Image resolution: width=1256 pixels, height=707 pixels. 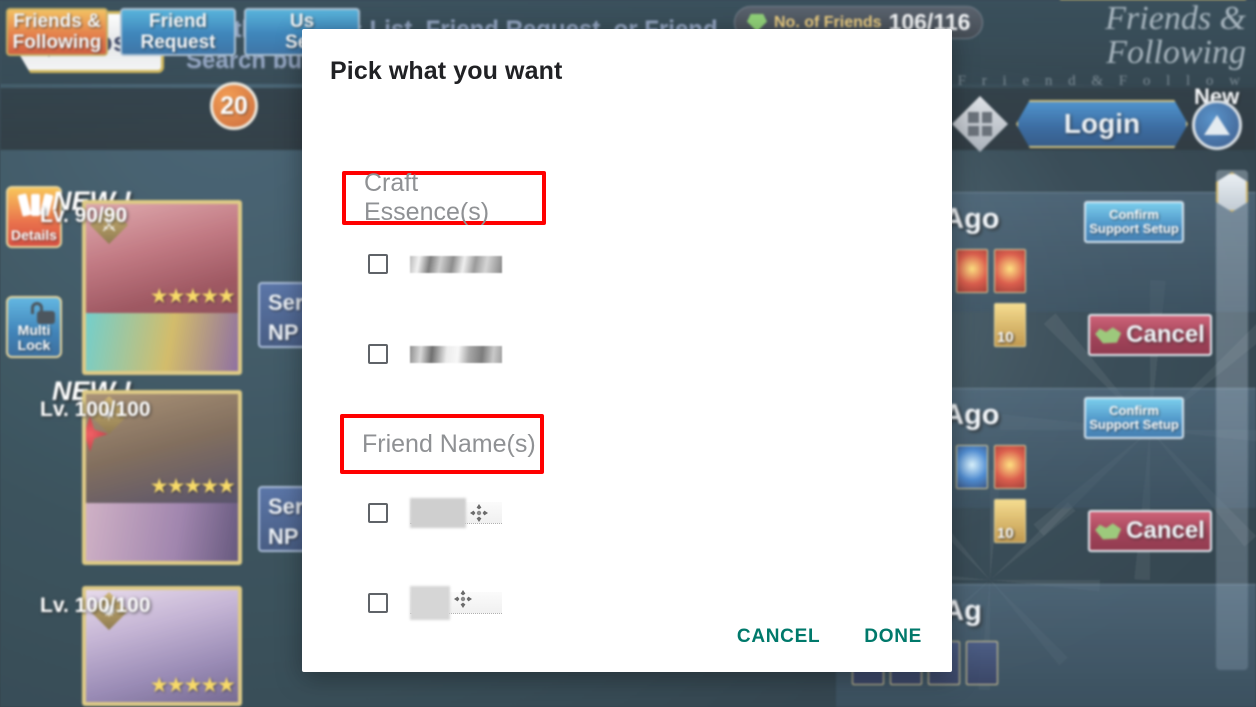 What do you see at coordinates (893, 637) in the screenshot?
I see `done-button: DONE` at bounding box center [893, 637].